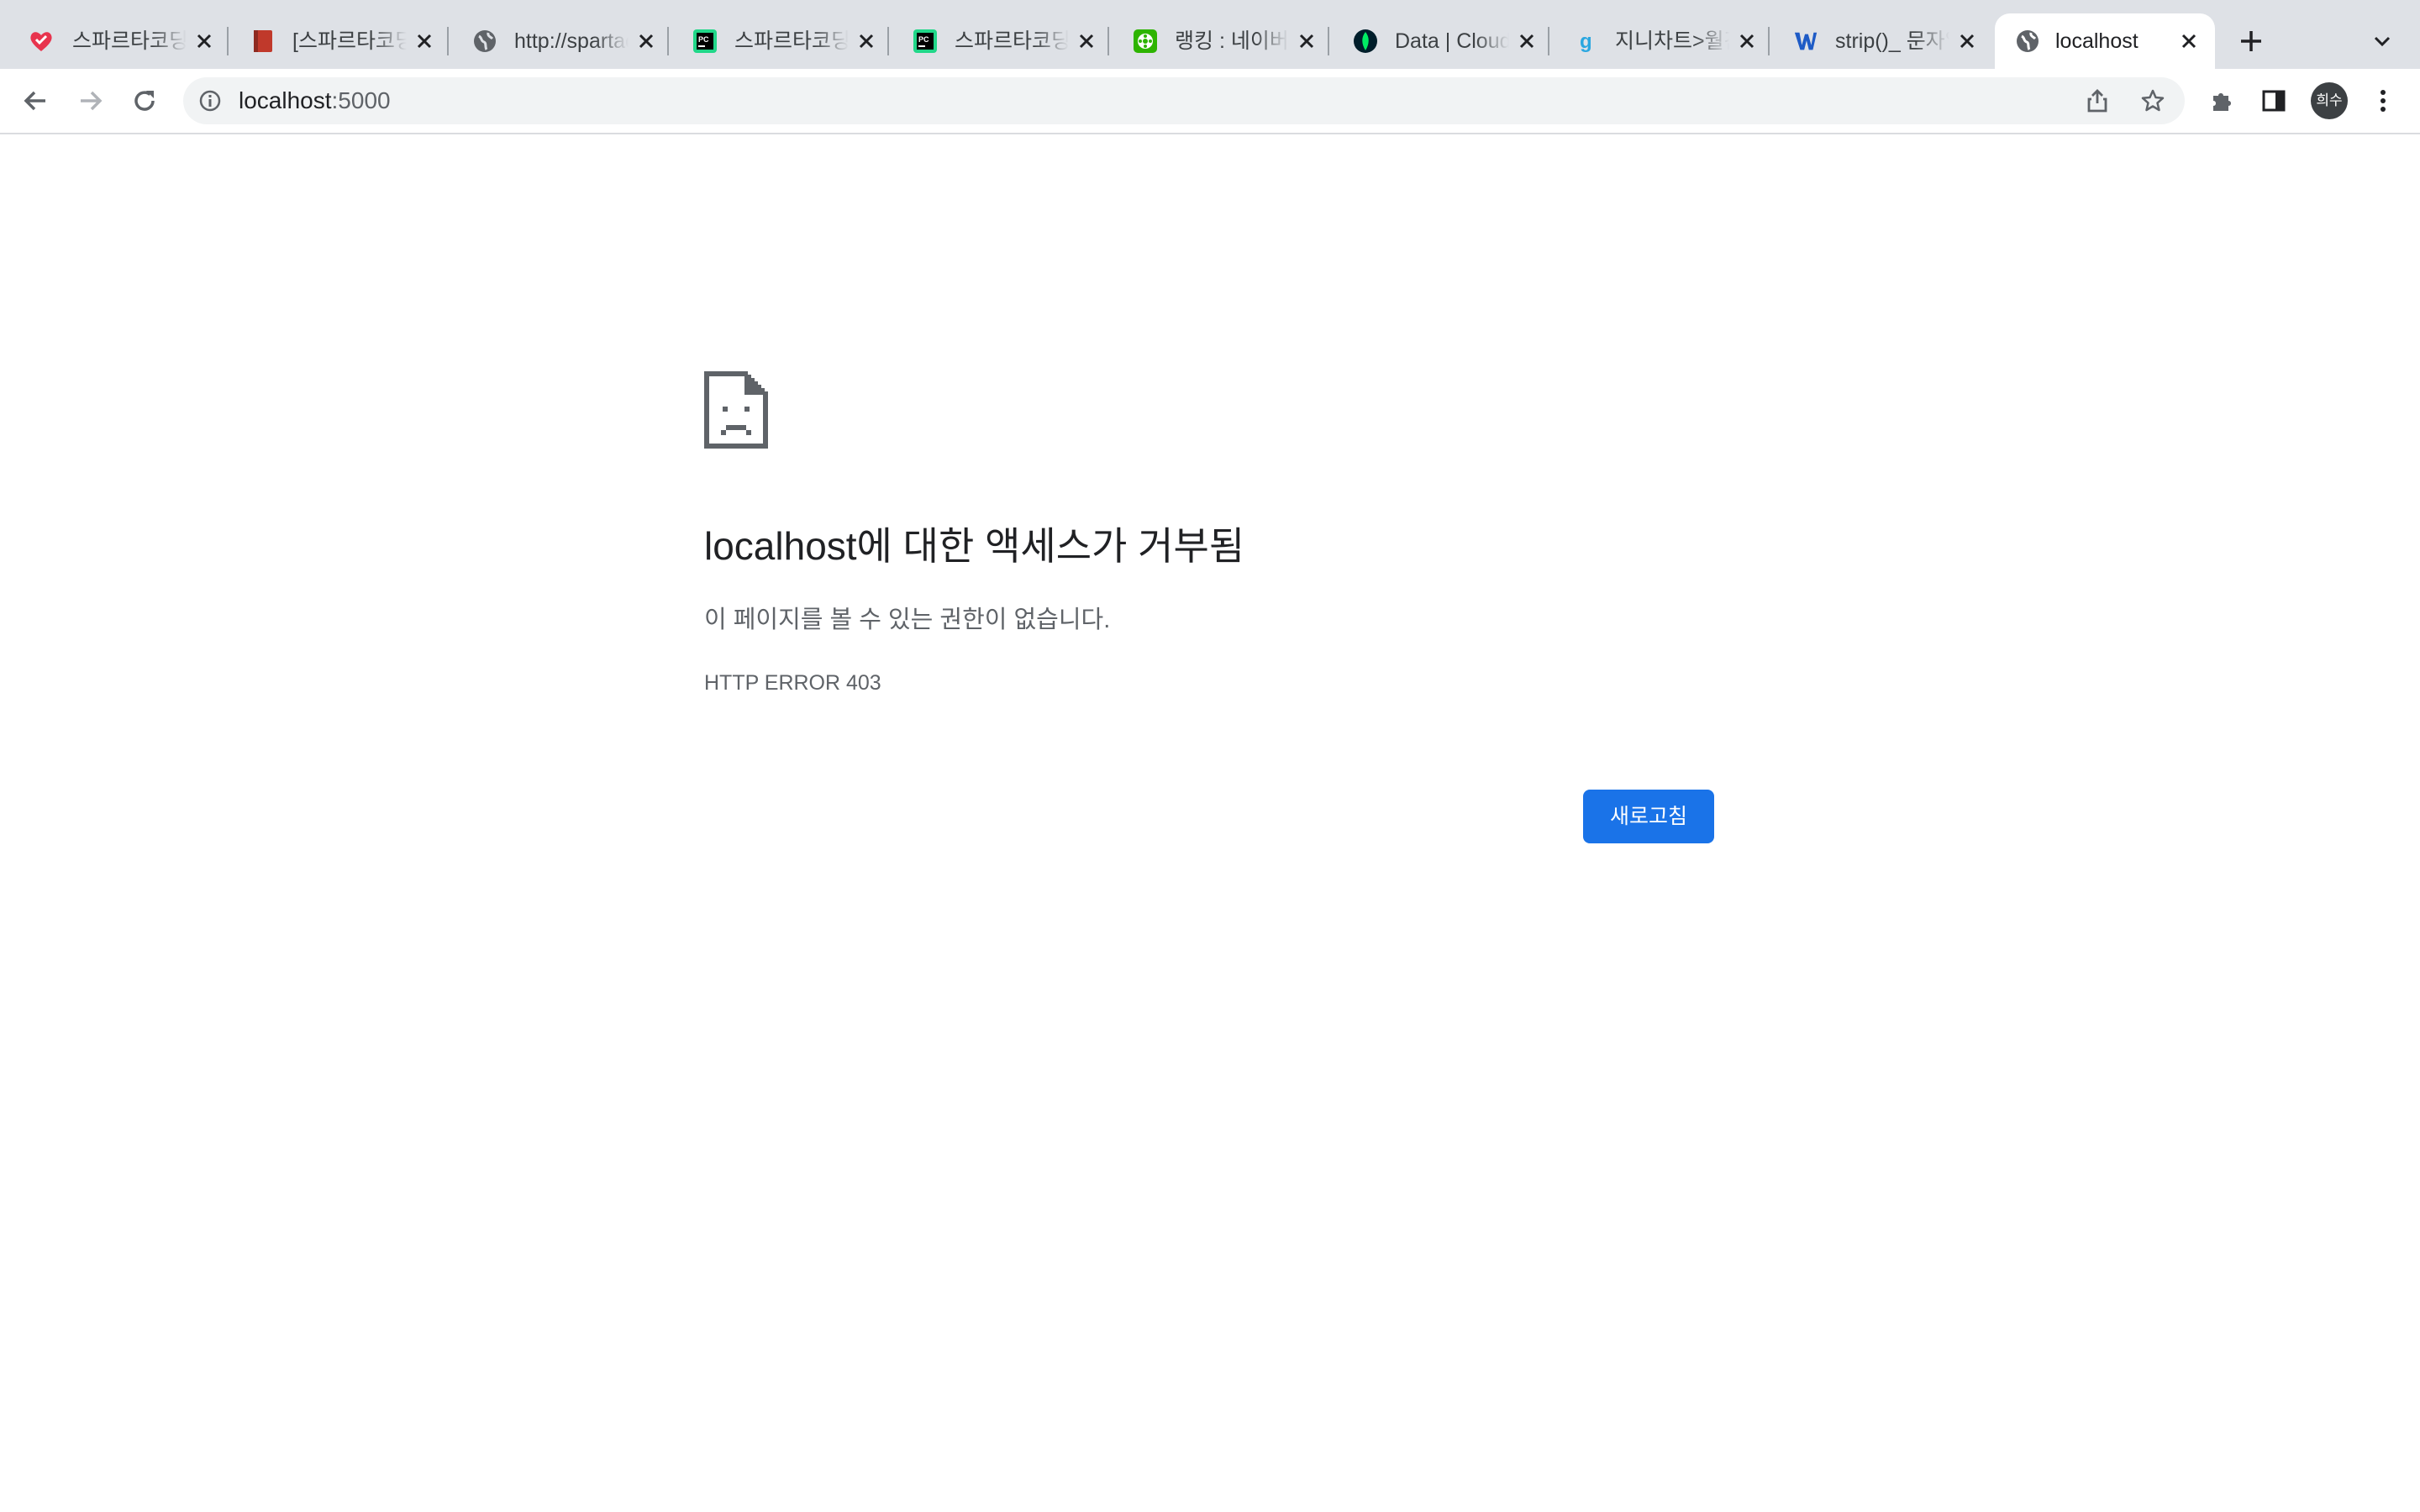 The image size is (2420, 1512). What do you see at coordinates (1232, 41) in the screenshot?
I see `tab-title: 랭킹 : 네이버 영화` at bounding box center [1232, 41].